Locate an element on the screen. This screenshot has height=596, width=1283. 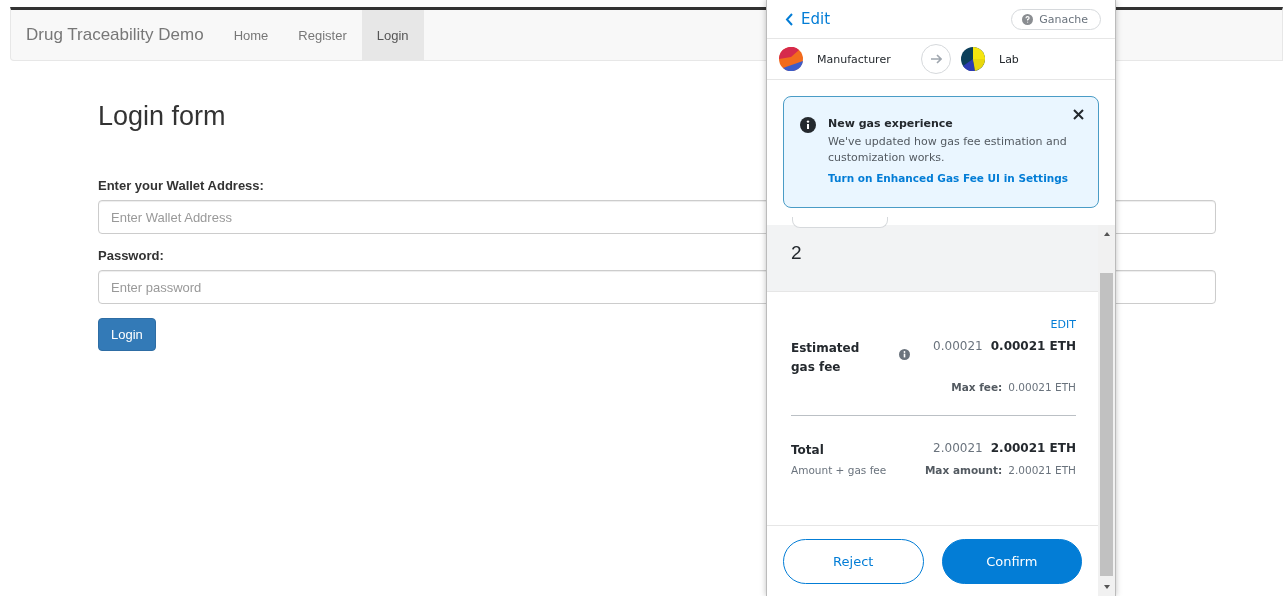
close-button is located at coordinates (1078, 114).